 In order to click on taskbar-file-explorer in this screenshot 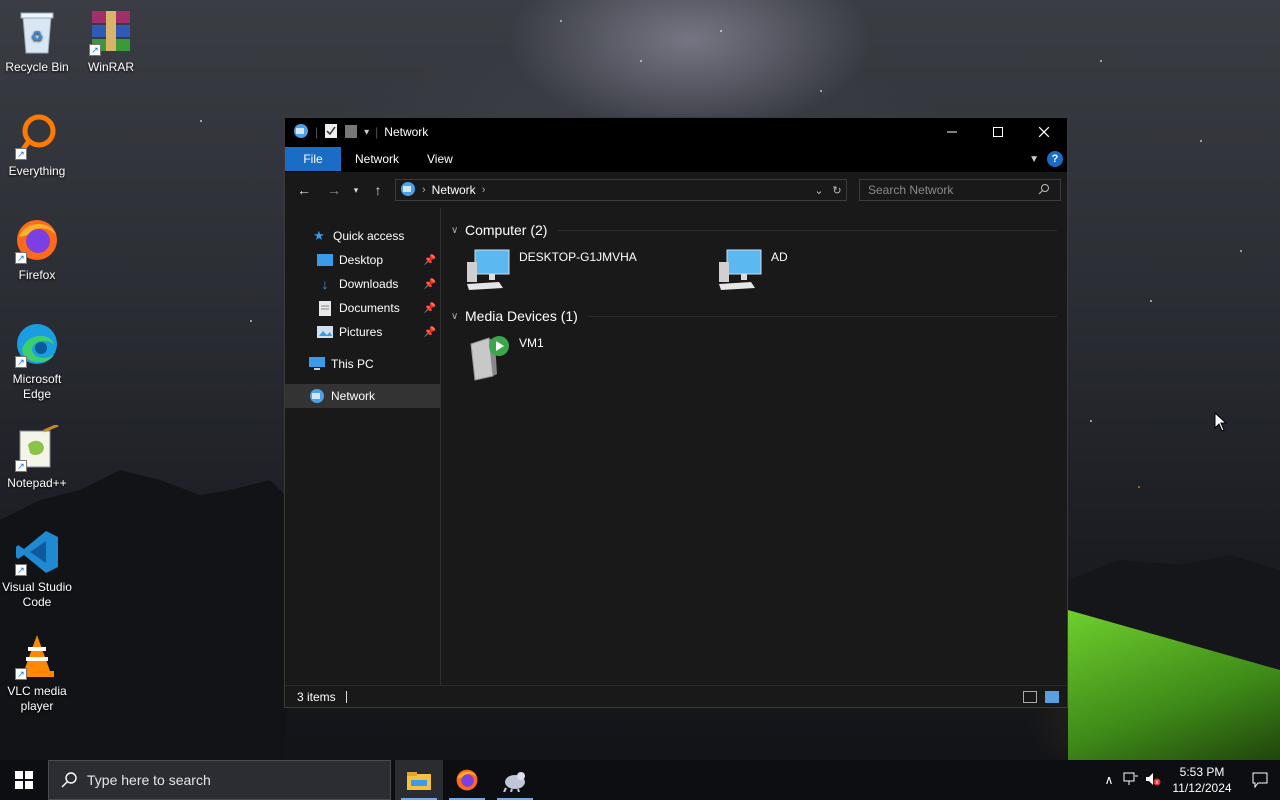, I will do `click(419, 780)`.